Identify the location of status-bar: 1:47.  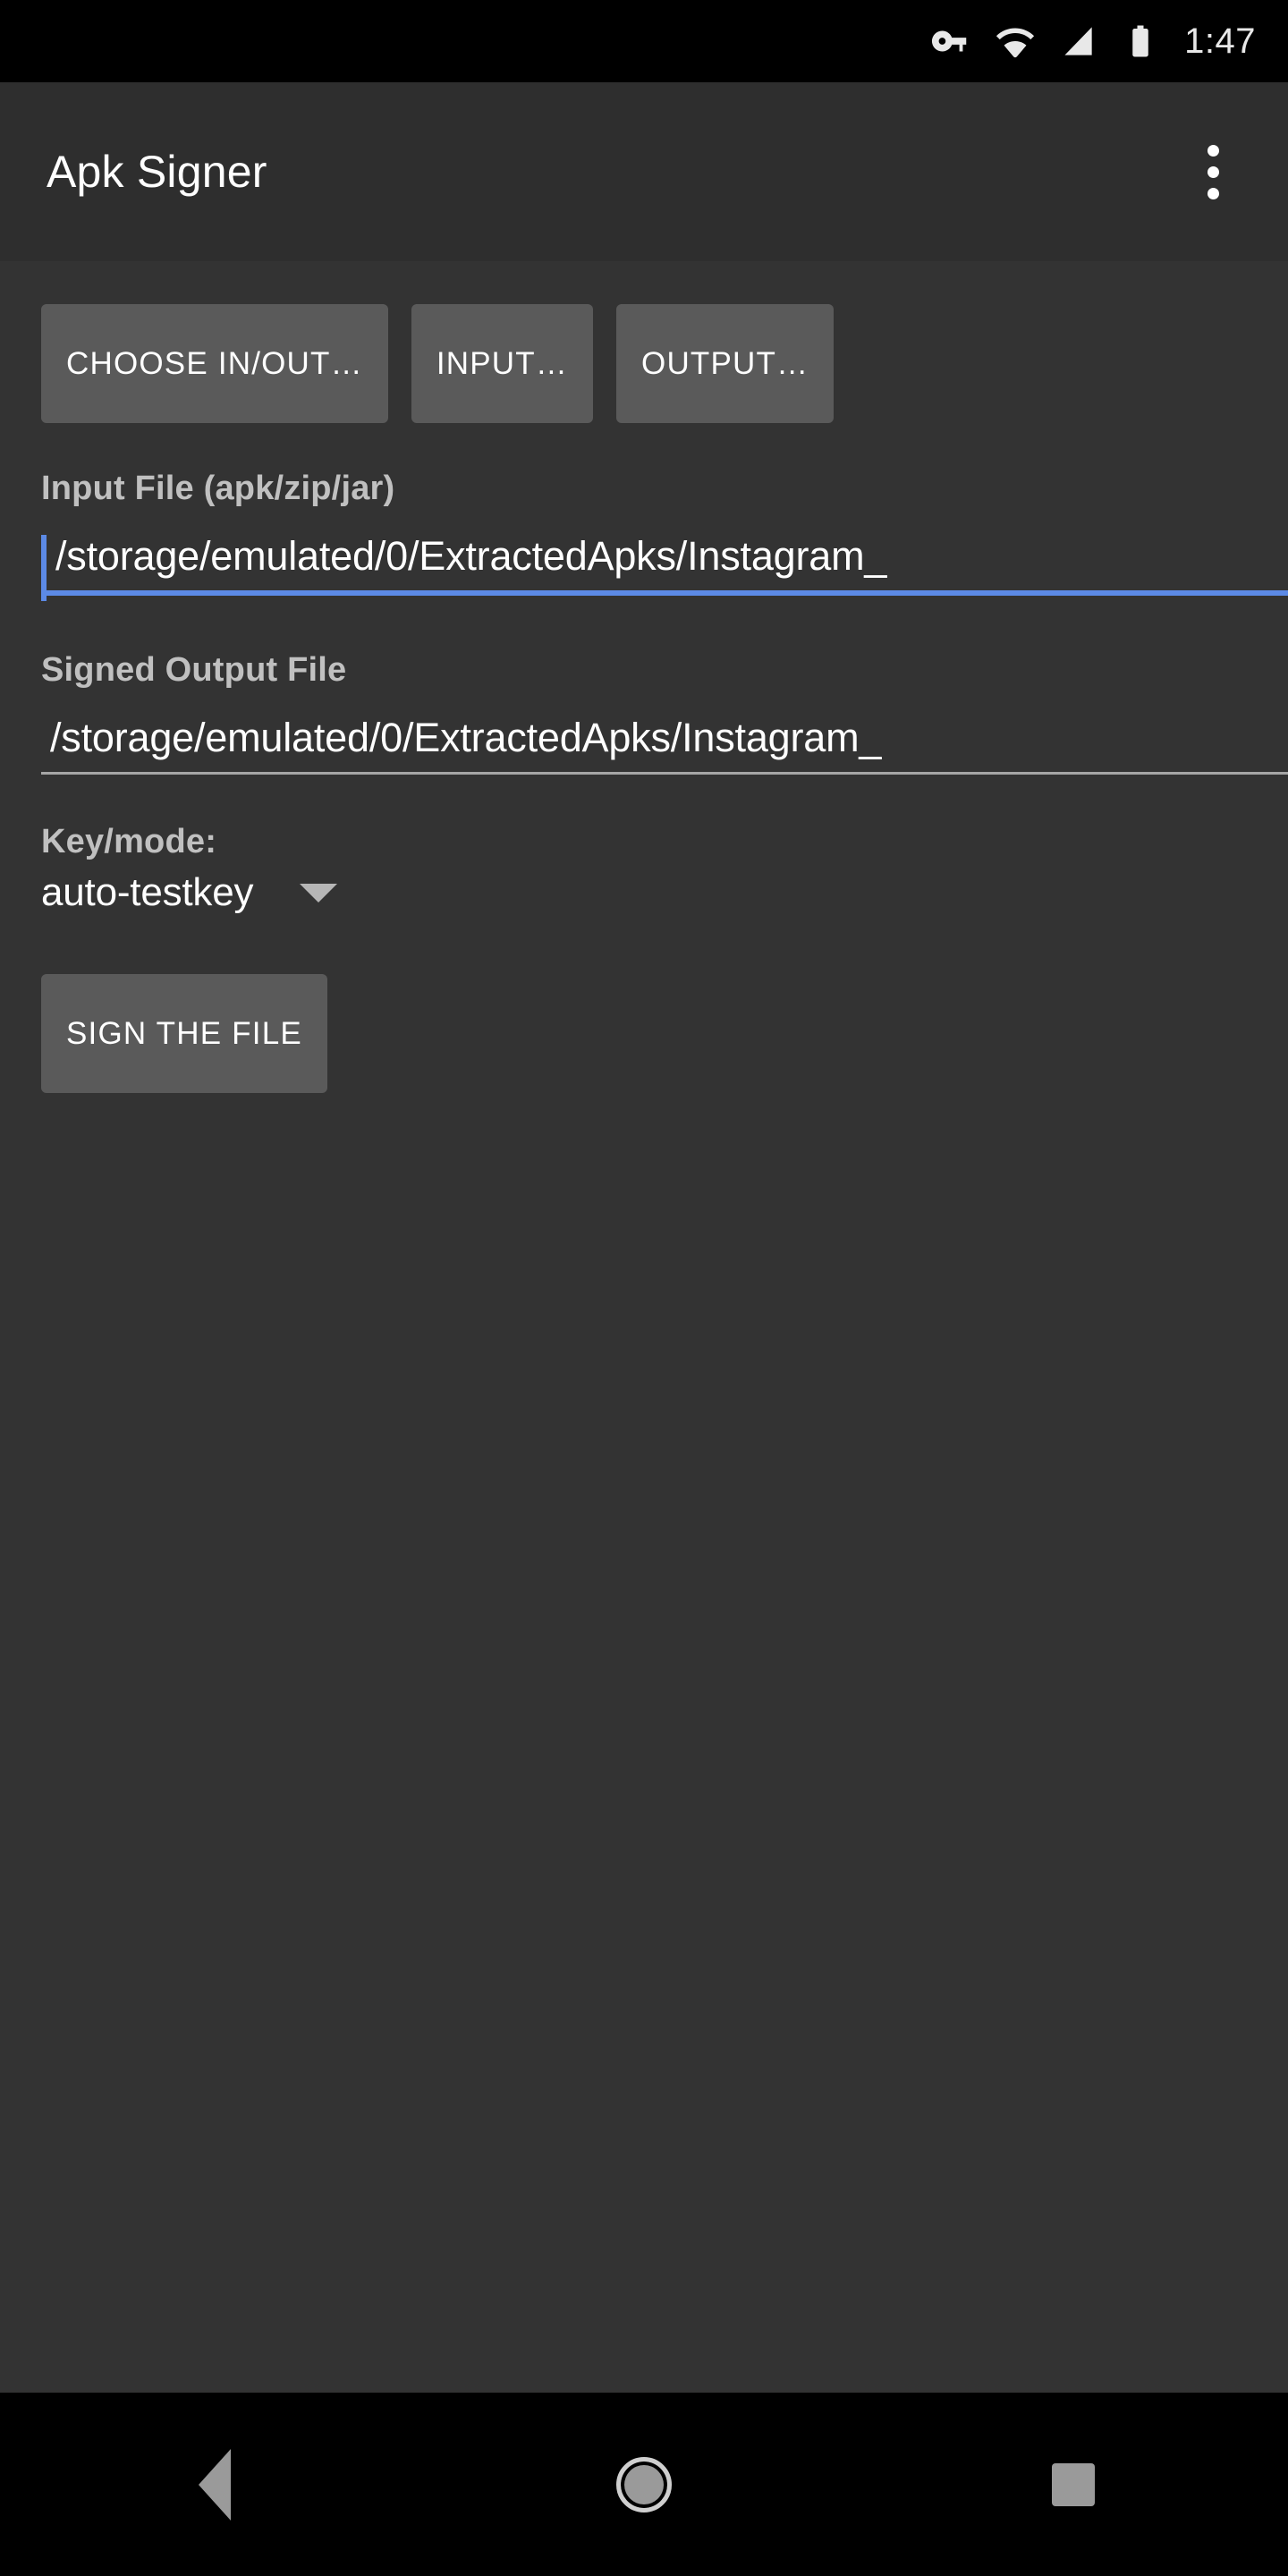
(644, 41).